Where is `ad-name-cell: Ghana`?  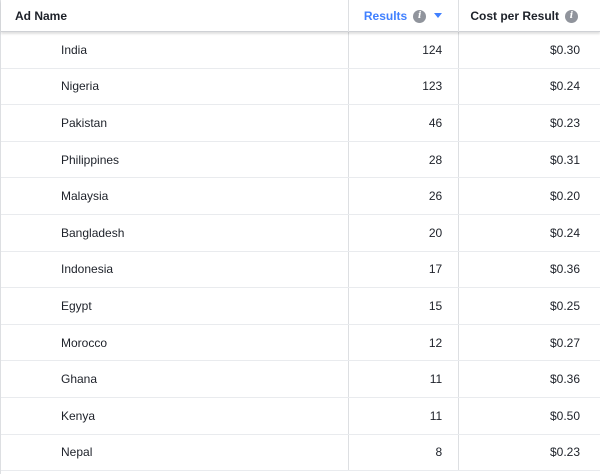
ad-name-cell: Ghana is located at coordinates (175, 379).